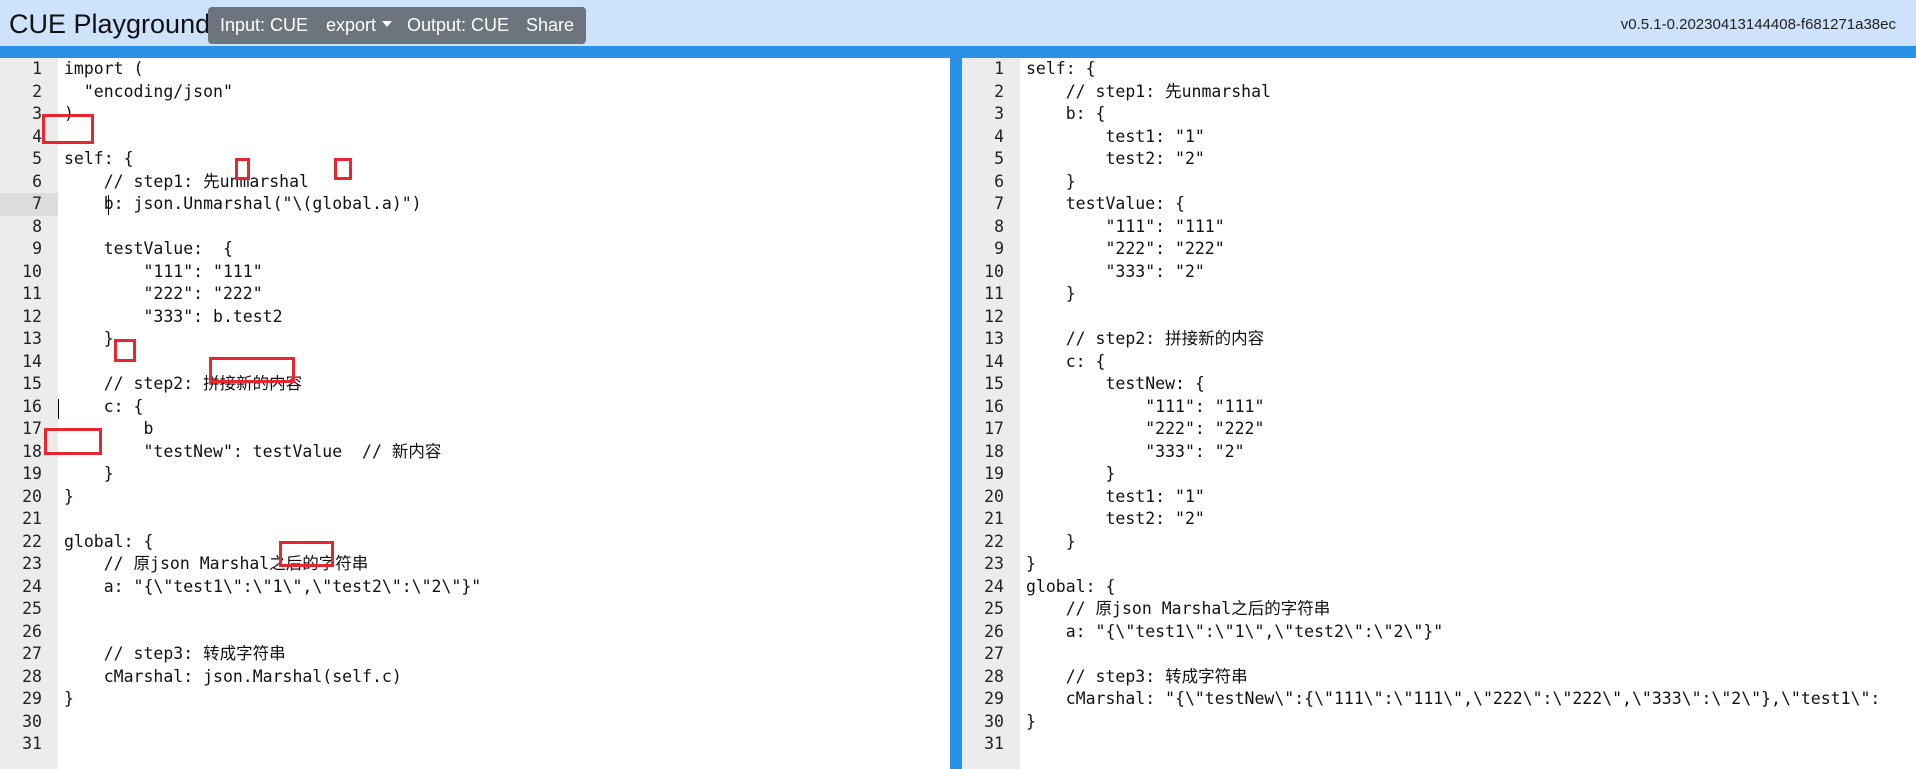  Describe the element at coordinates (475, 542) in the screenshot. I see `code-line: 22 global: {` at that location.